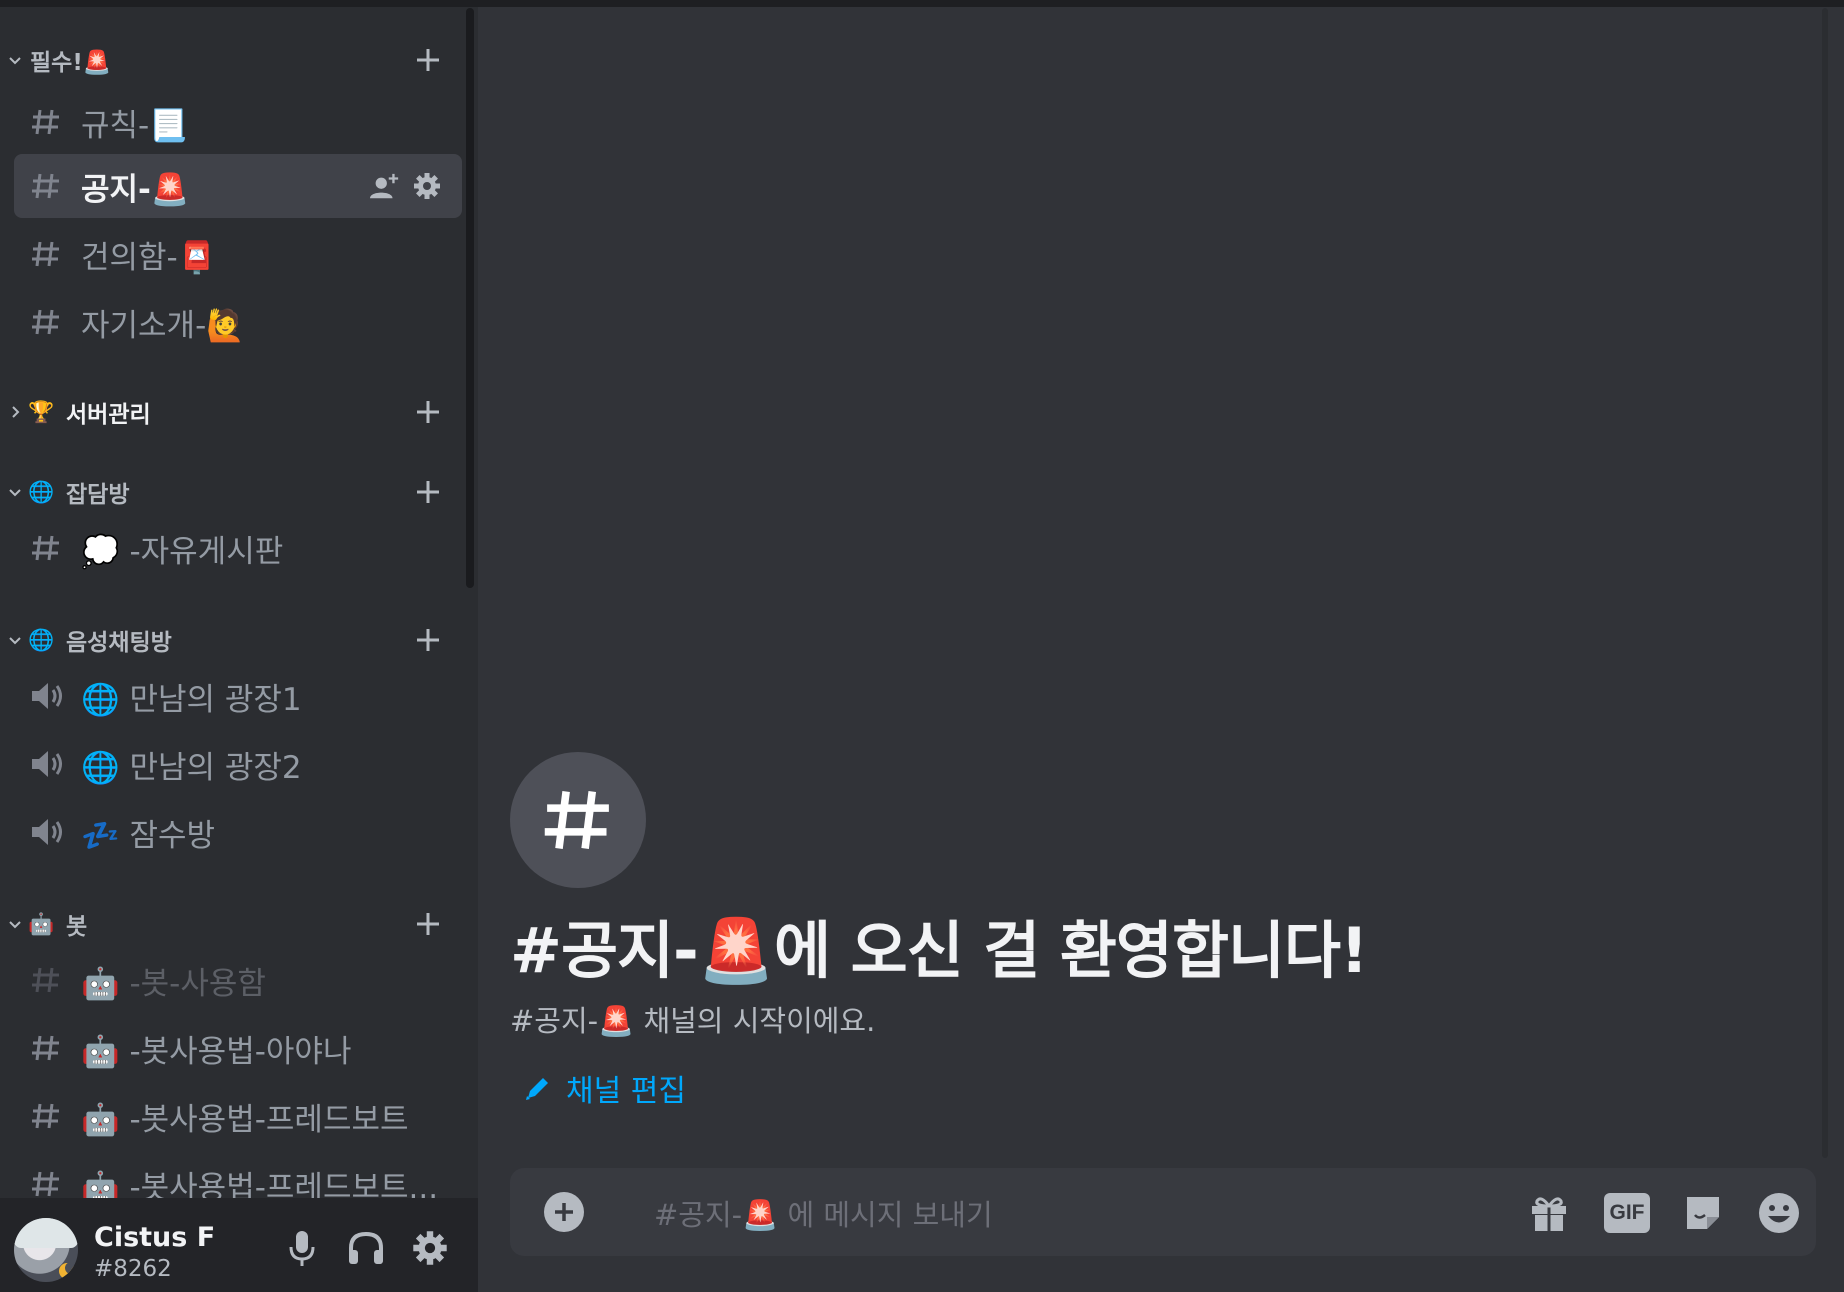 This screenshot has height=1292, width=1844. Describe the element at coordinates (366, 1248) in the screenshot. I see `headphones-icon` at that location.